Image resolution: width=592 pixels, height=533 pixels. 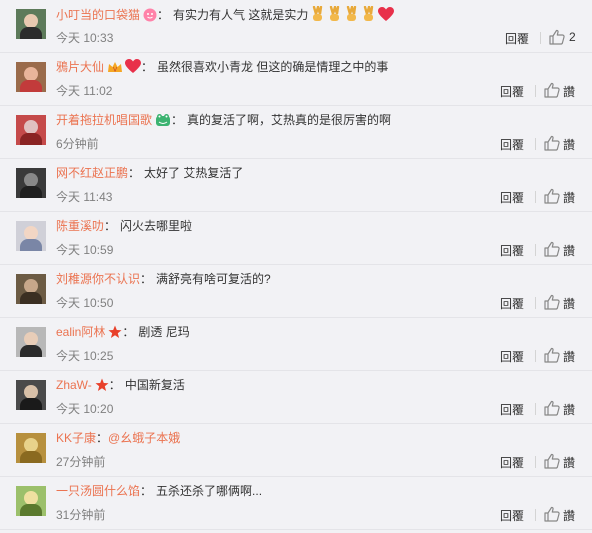 What do you see at coordinates (85, 356) in the screenshot?
I see `comment-time: 今天 10:25` at bounding box center [85, 356].